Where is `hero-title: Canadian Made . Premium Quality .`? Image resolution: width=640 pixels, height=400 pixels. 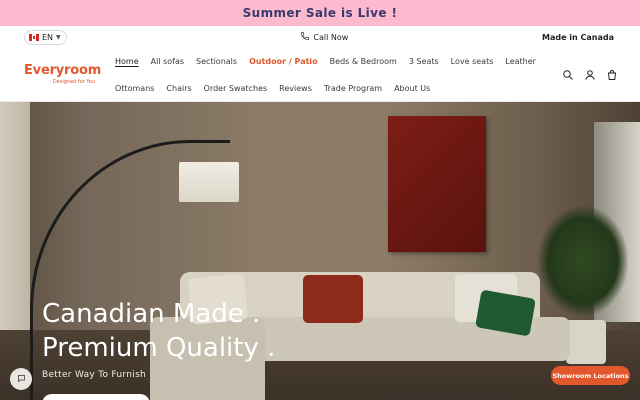
hero-title: Canadian Made . Premium Quality . is located at coordinates (158, 331).